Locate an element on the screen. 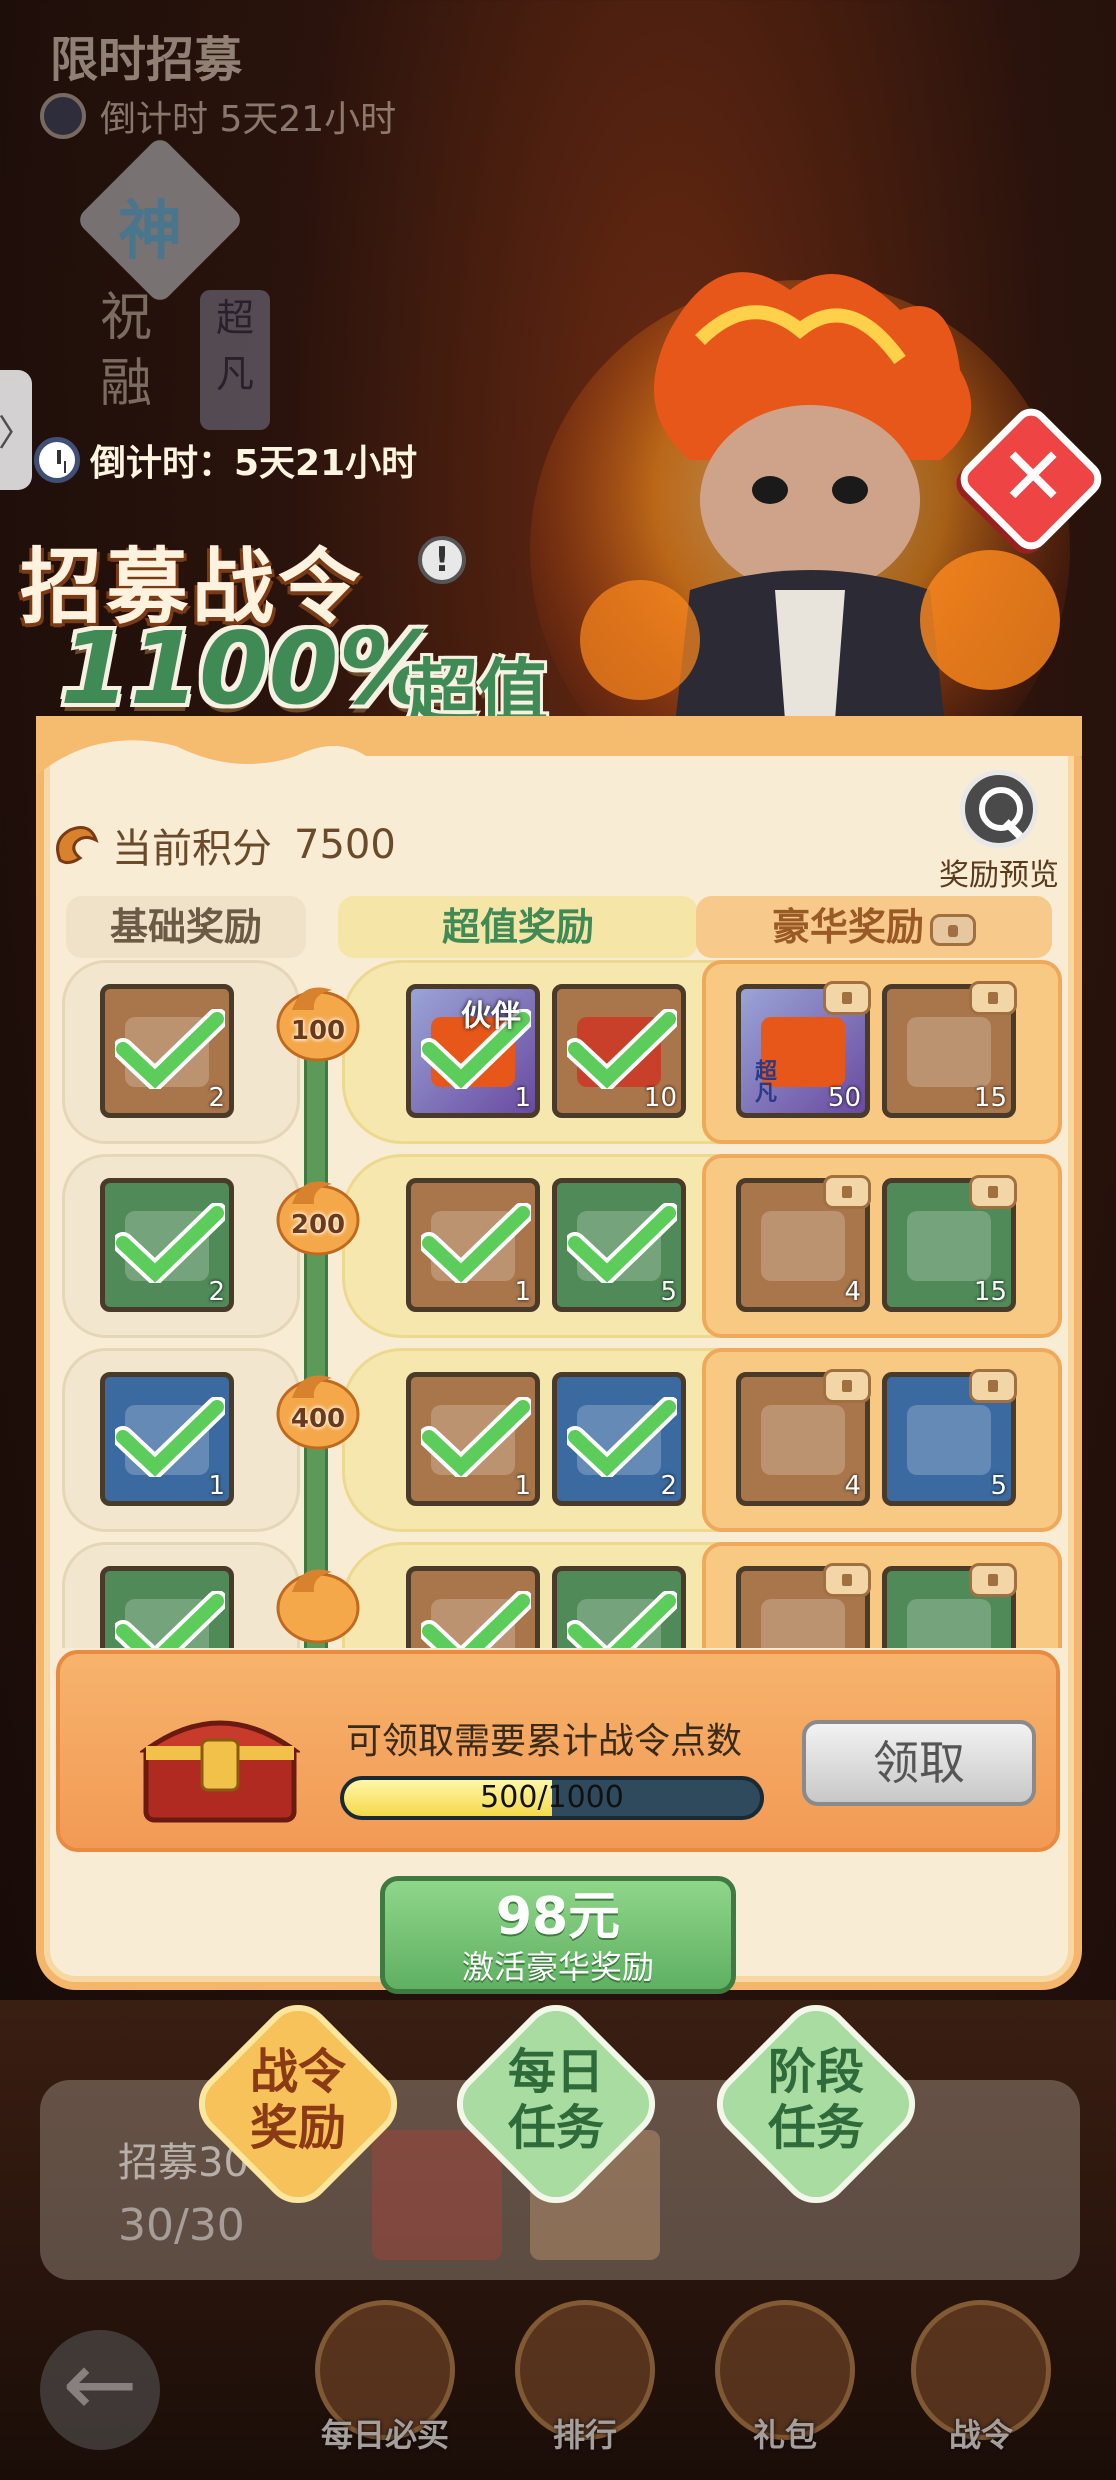  nav-gift-pack: 礼包 is located at coordinates (785, 2385).